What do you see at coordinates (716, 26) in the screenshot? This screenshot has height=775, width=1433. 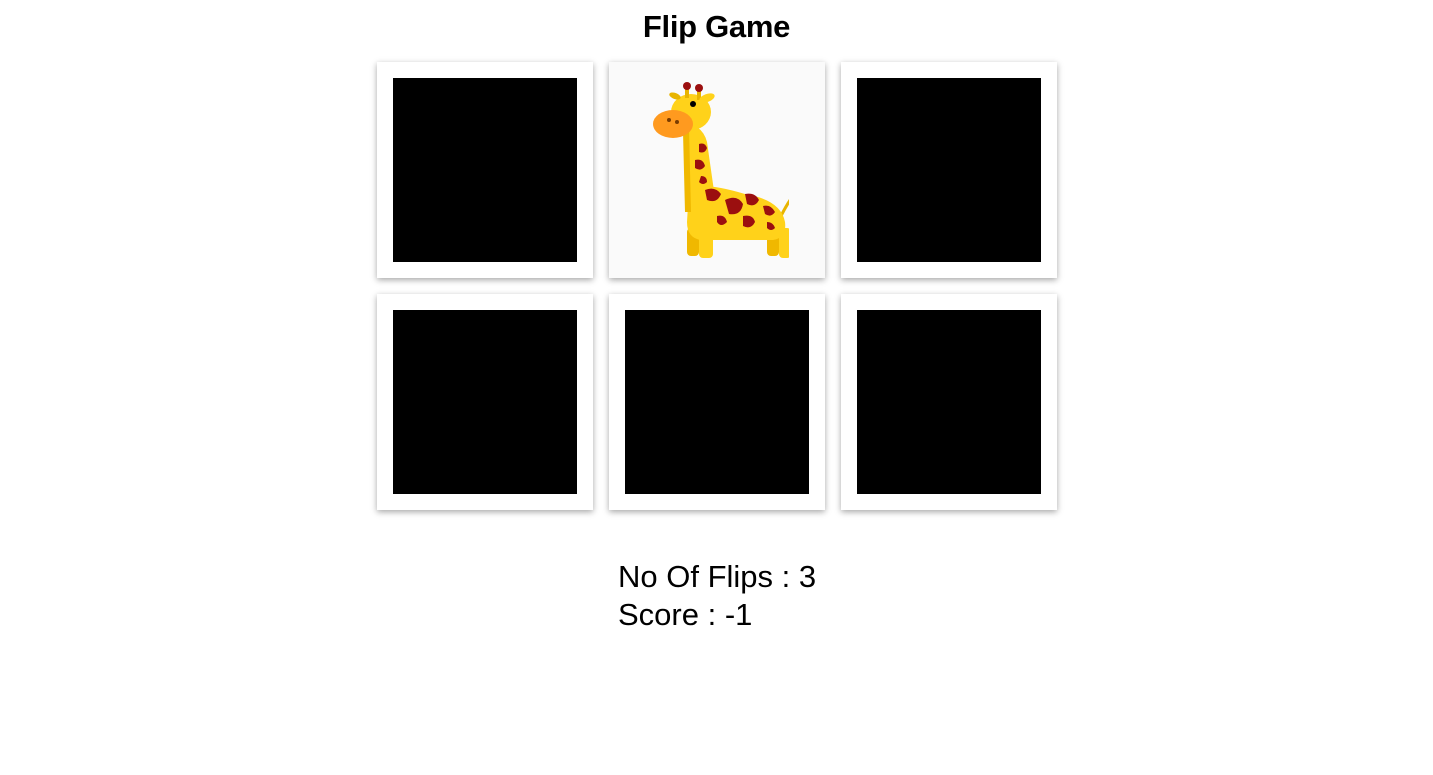 I see `game-title: Flip Game` at bounding box center [716, 26].